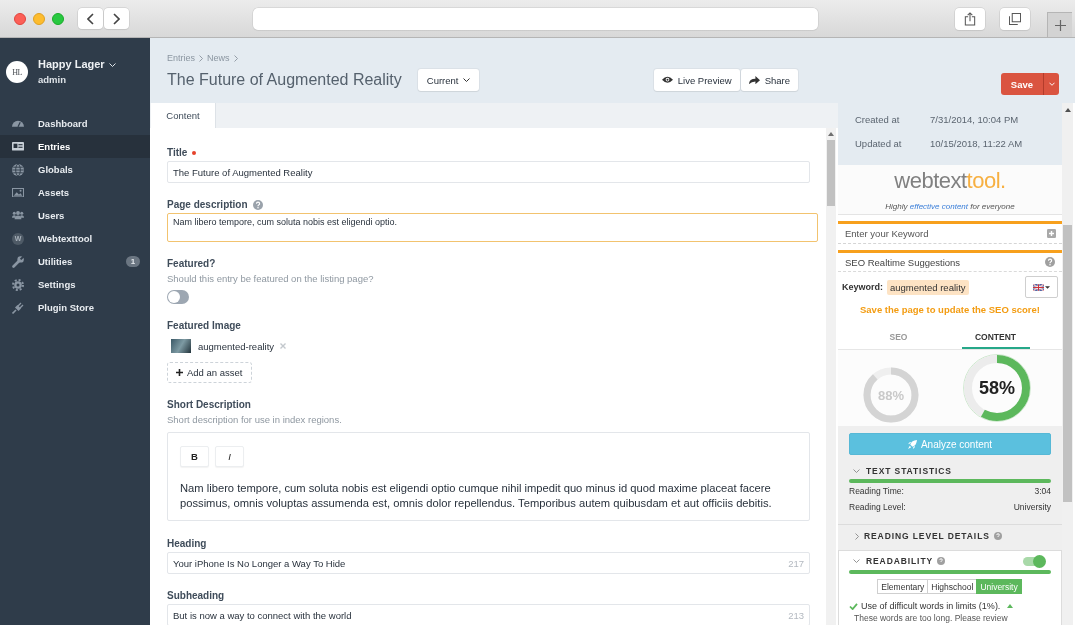 The height and width of the screenshot is (625, 1075). Describe the element at coordinates (488, 476) in the screenshot. I see `rich-text-editor` at that location.